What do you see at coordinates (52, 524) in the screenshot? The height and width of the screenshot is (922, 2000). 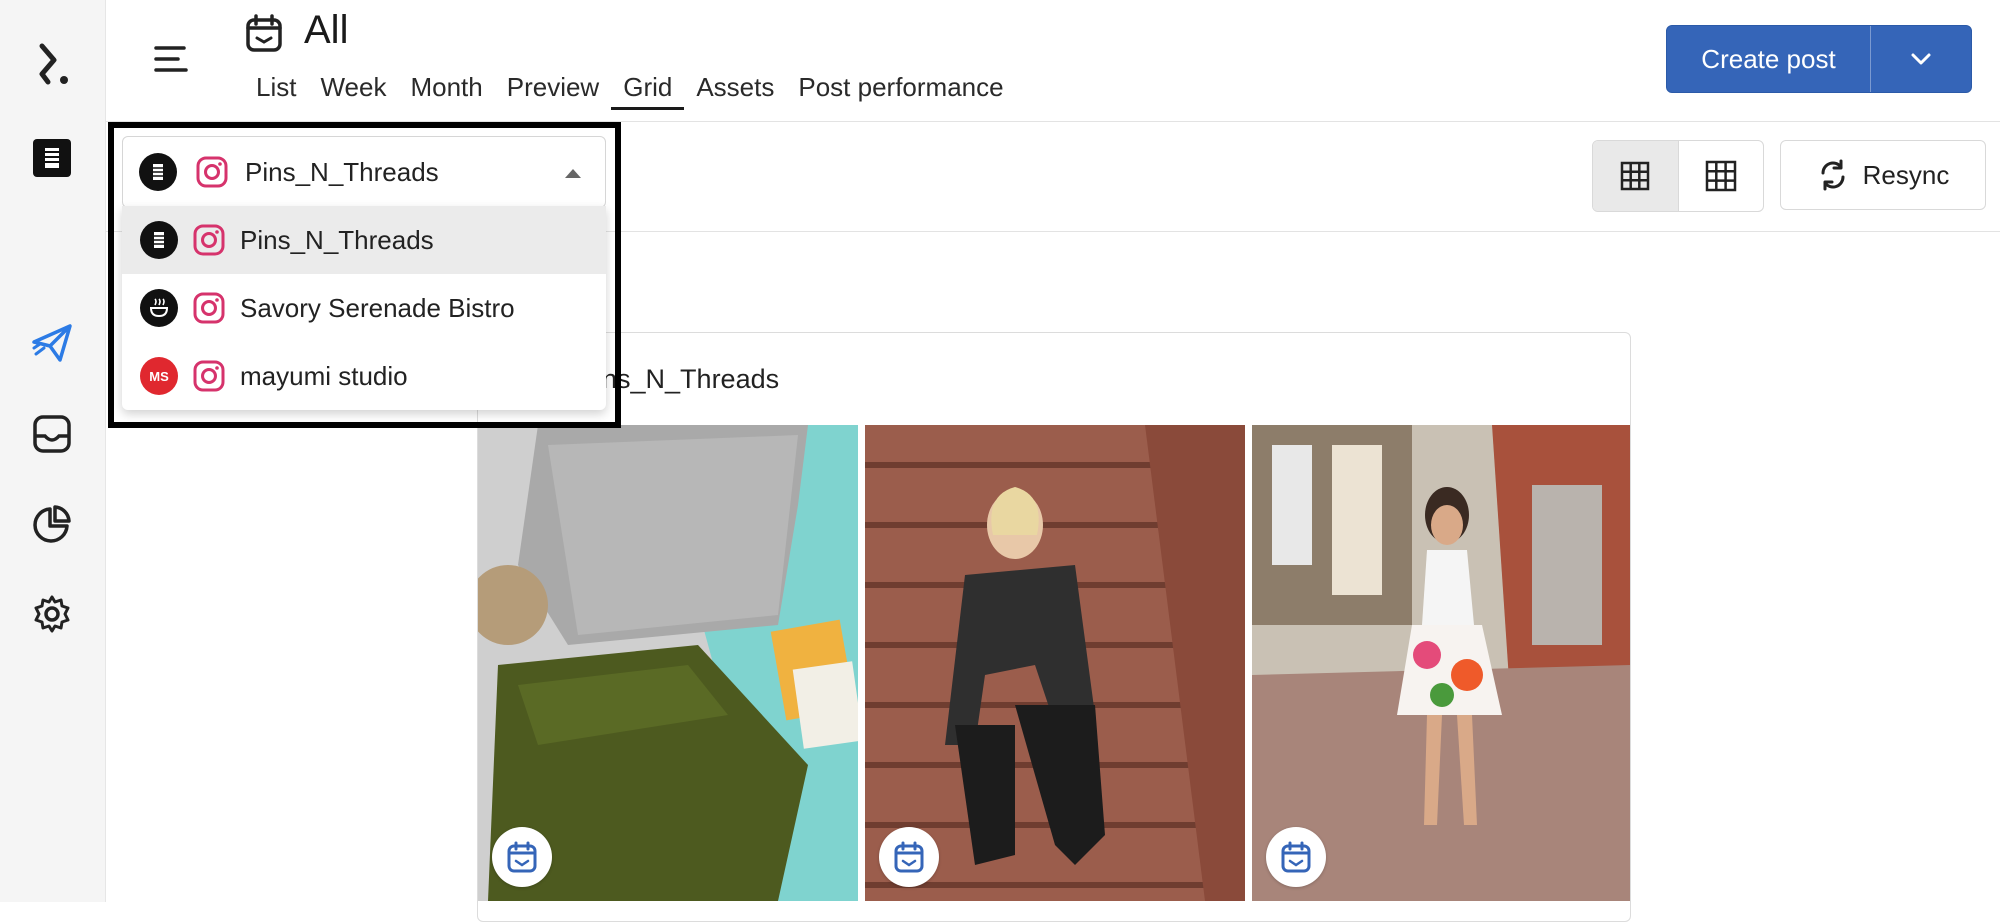 I see `pie-chart-icon` at bounding box center [52, 524].